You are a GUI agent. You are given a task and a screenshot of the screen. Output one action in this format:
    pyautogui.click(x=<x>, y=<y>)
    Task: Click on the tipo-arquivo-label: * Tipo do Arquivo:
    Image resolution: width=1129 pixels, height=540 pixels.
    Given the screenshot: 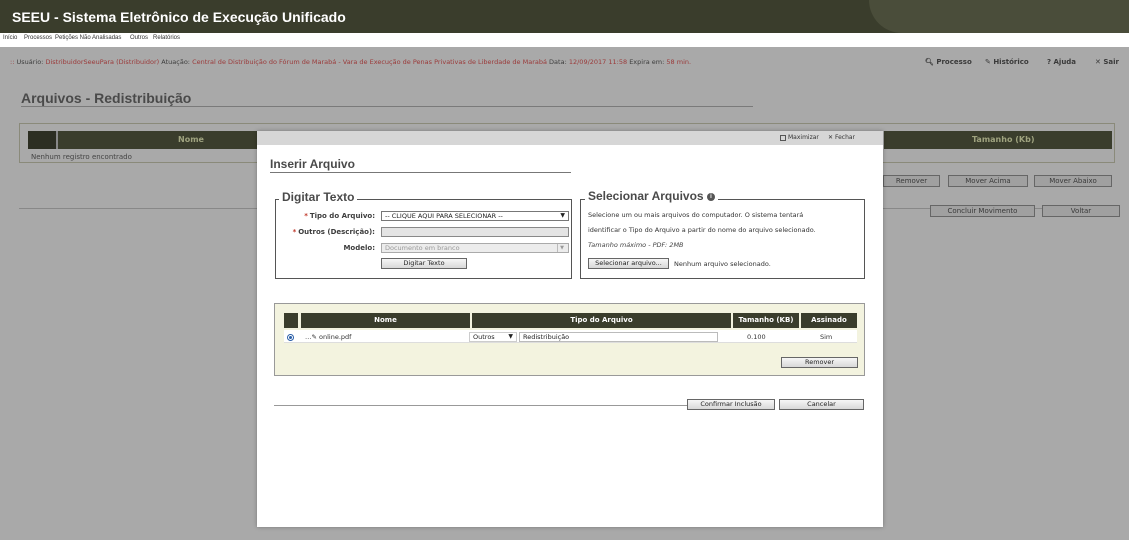 What is the action you would take?
    pyautogui.click(x=339, y=216)
    